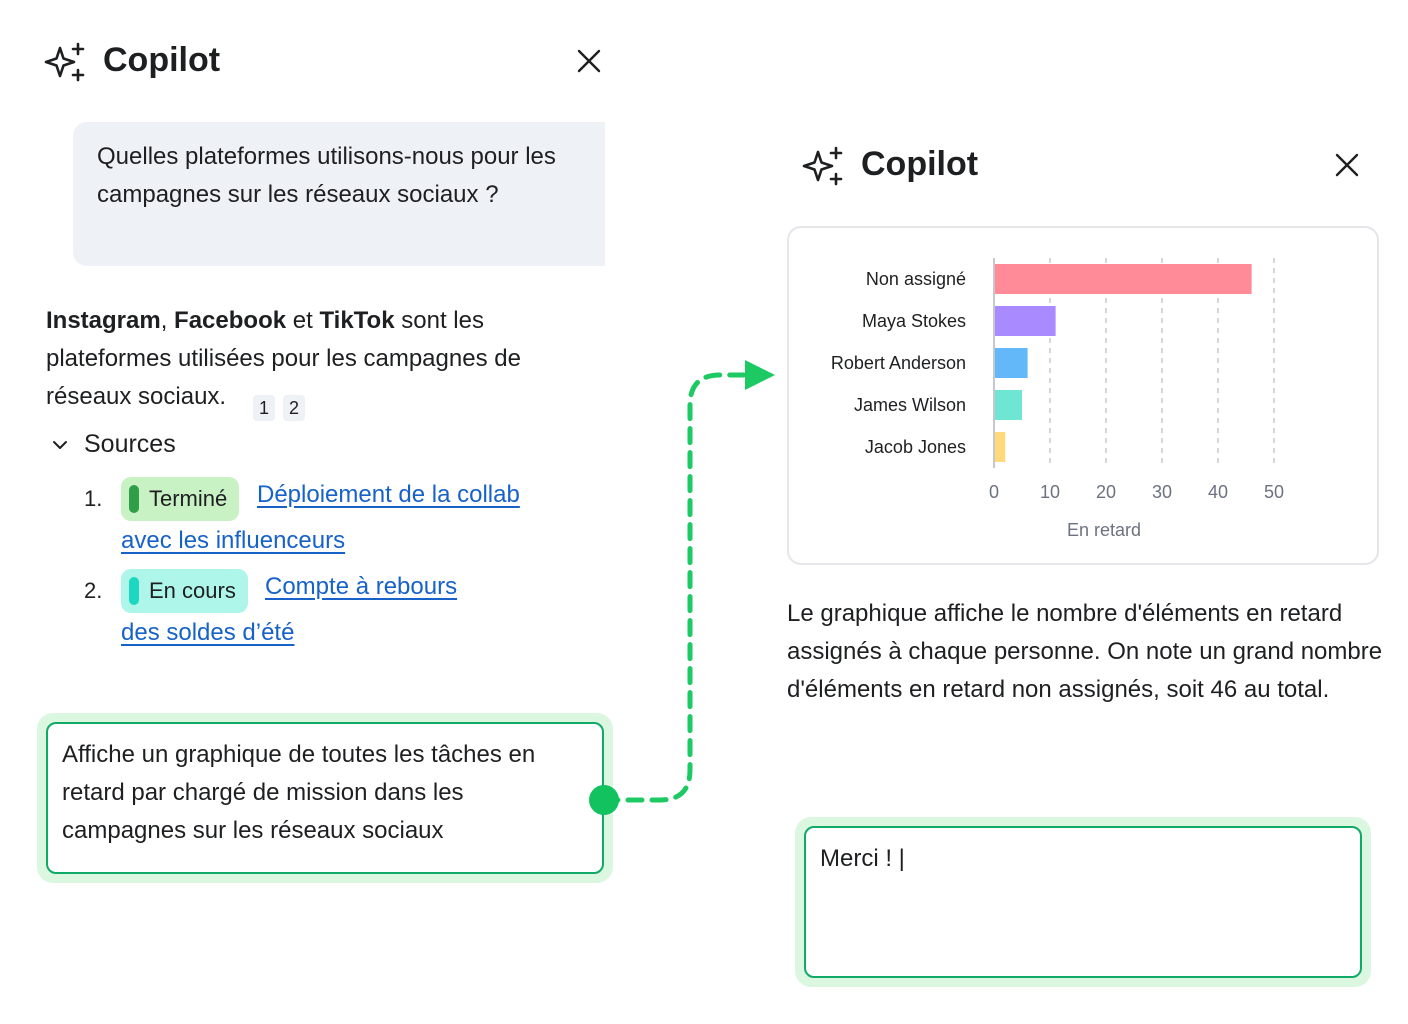 The height and width of the screenshot is (1024, 1408). What do you see at coordinates (916, 279) in the screenshot?
I see `category-label: Non assigné` at bounding box center [916, 279].